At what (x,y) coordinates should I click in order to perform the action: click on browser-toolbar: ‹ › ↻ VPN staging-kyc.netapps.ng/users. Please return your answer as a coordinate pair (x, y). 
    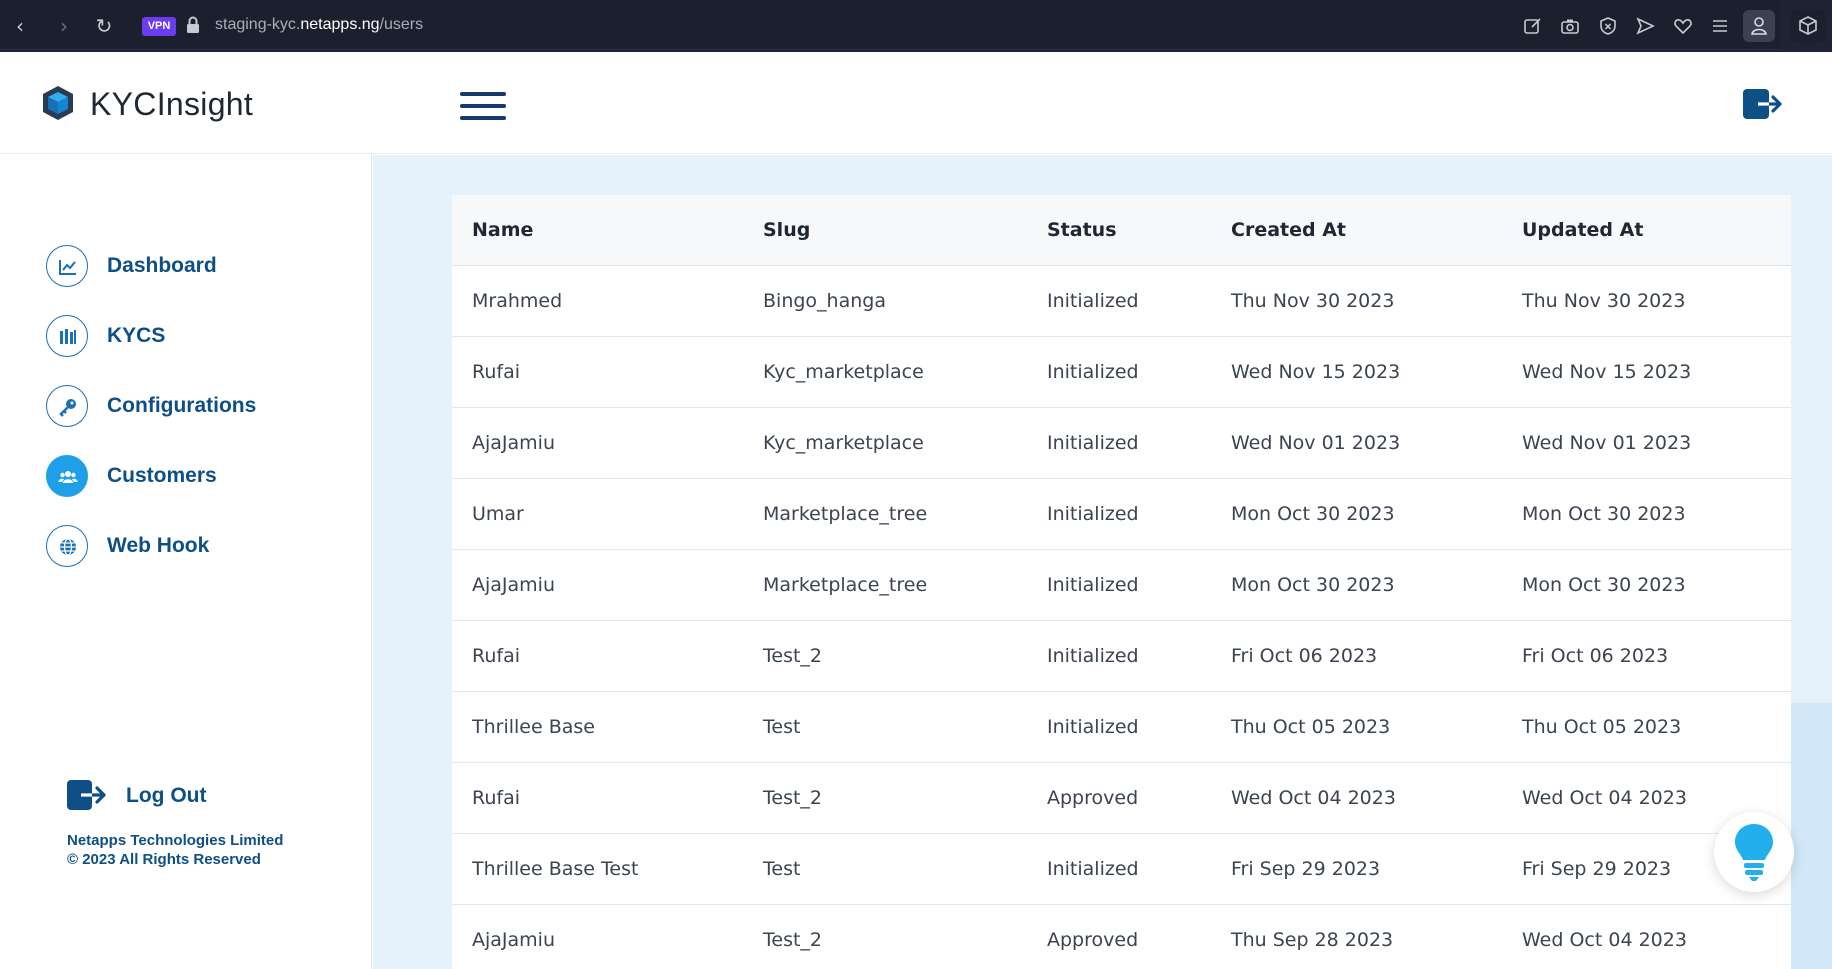
    Looking at the image, I should click on (916, 26).